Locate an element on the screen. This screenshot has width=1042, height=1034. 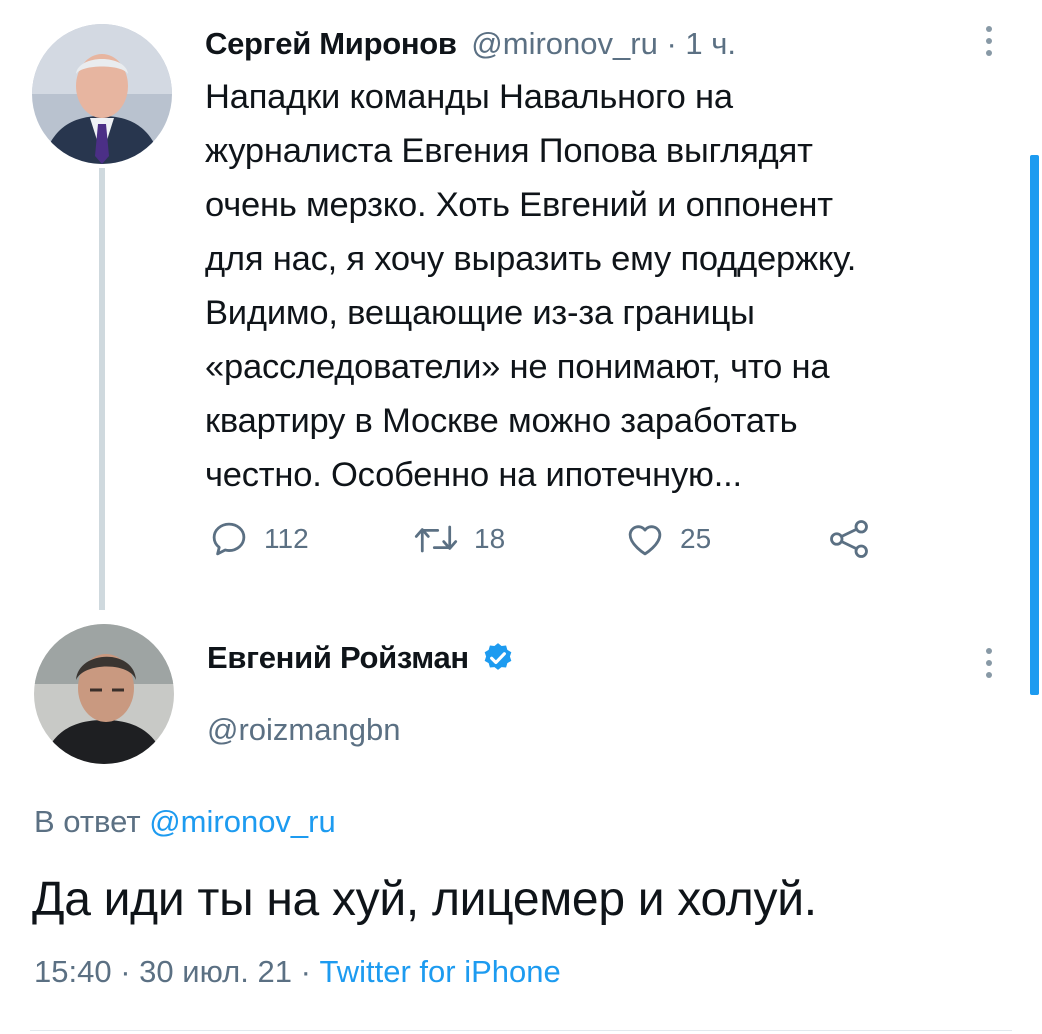
retweet-count: 18 is located at coordinates (490, 538).